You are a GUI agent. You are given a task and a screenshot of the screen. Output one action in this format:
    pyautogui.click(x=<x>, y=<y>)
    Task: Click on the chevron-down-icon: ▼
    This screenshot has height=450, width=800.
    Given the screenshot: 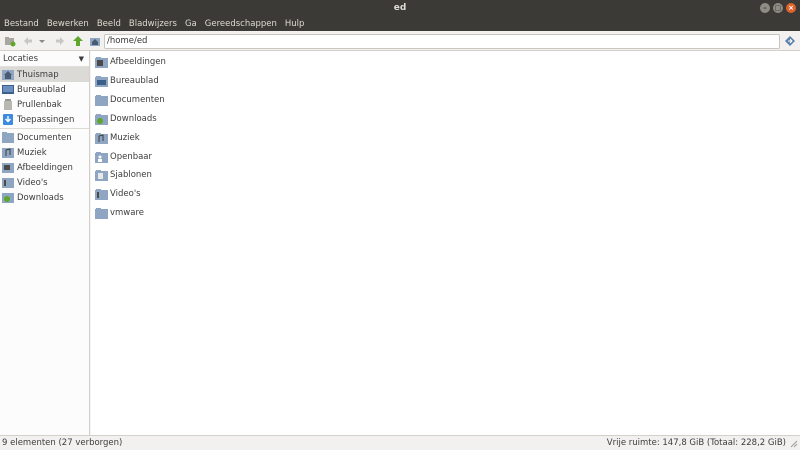 What is the action you would take?
    pyautogui.click(x=81, y=58)
    